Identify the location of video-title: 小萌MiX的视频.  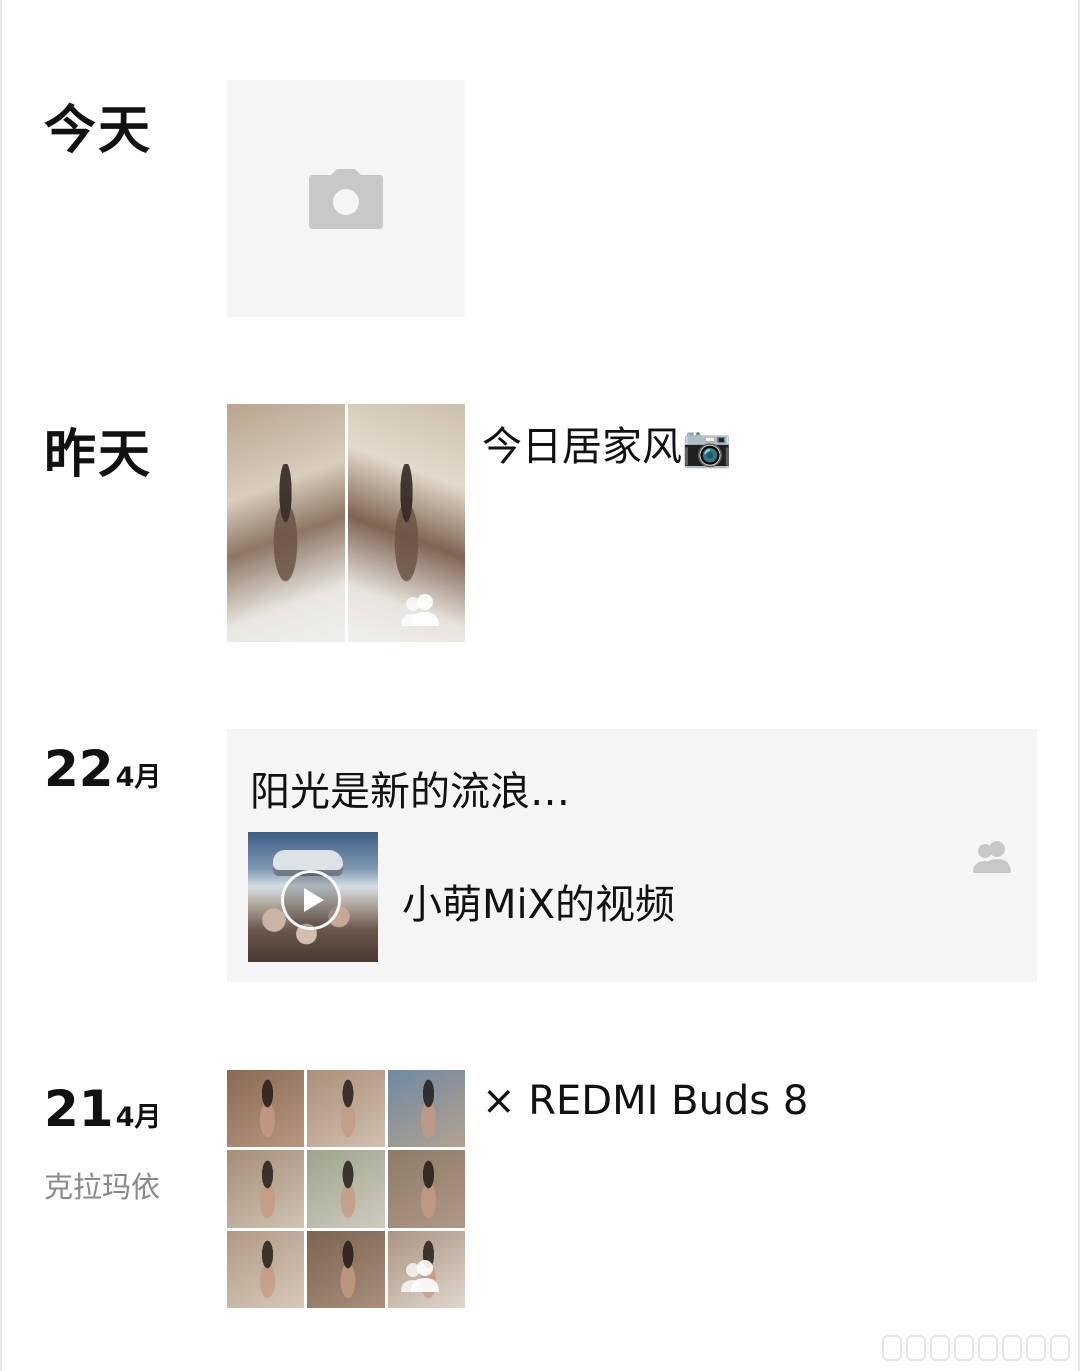
(539, 905).